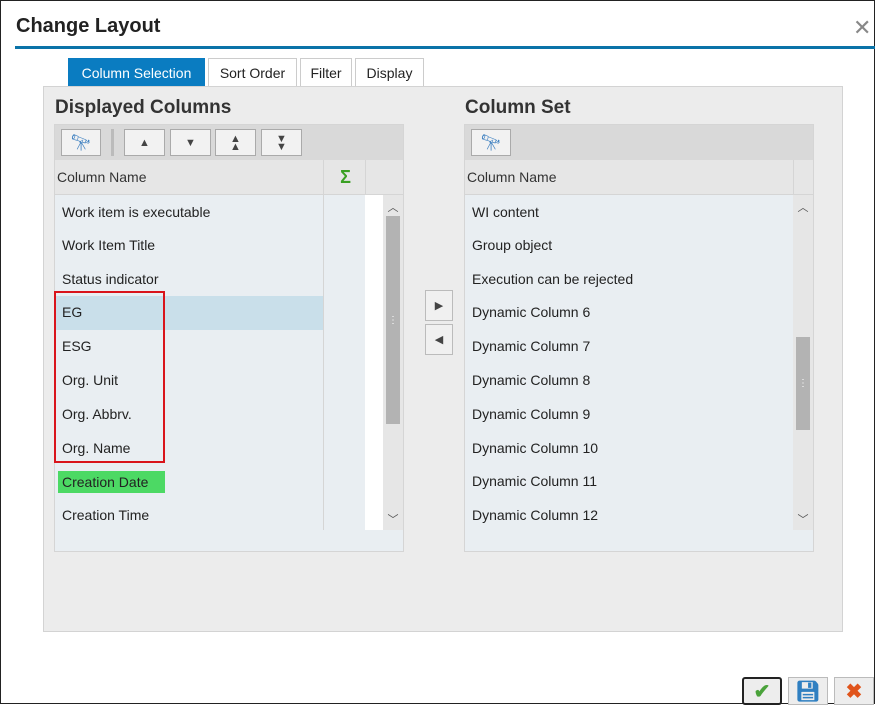 The image size is (875, 705). Describe the element at coordinates (445, 47) in the screenshot. I see `title-separator` at that location.